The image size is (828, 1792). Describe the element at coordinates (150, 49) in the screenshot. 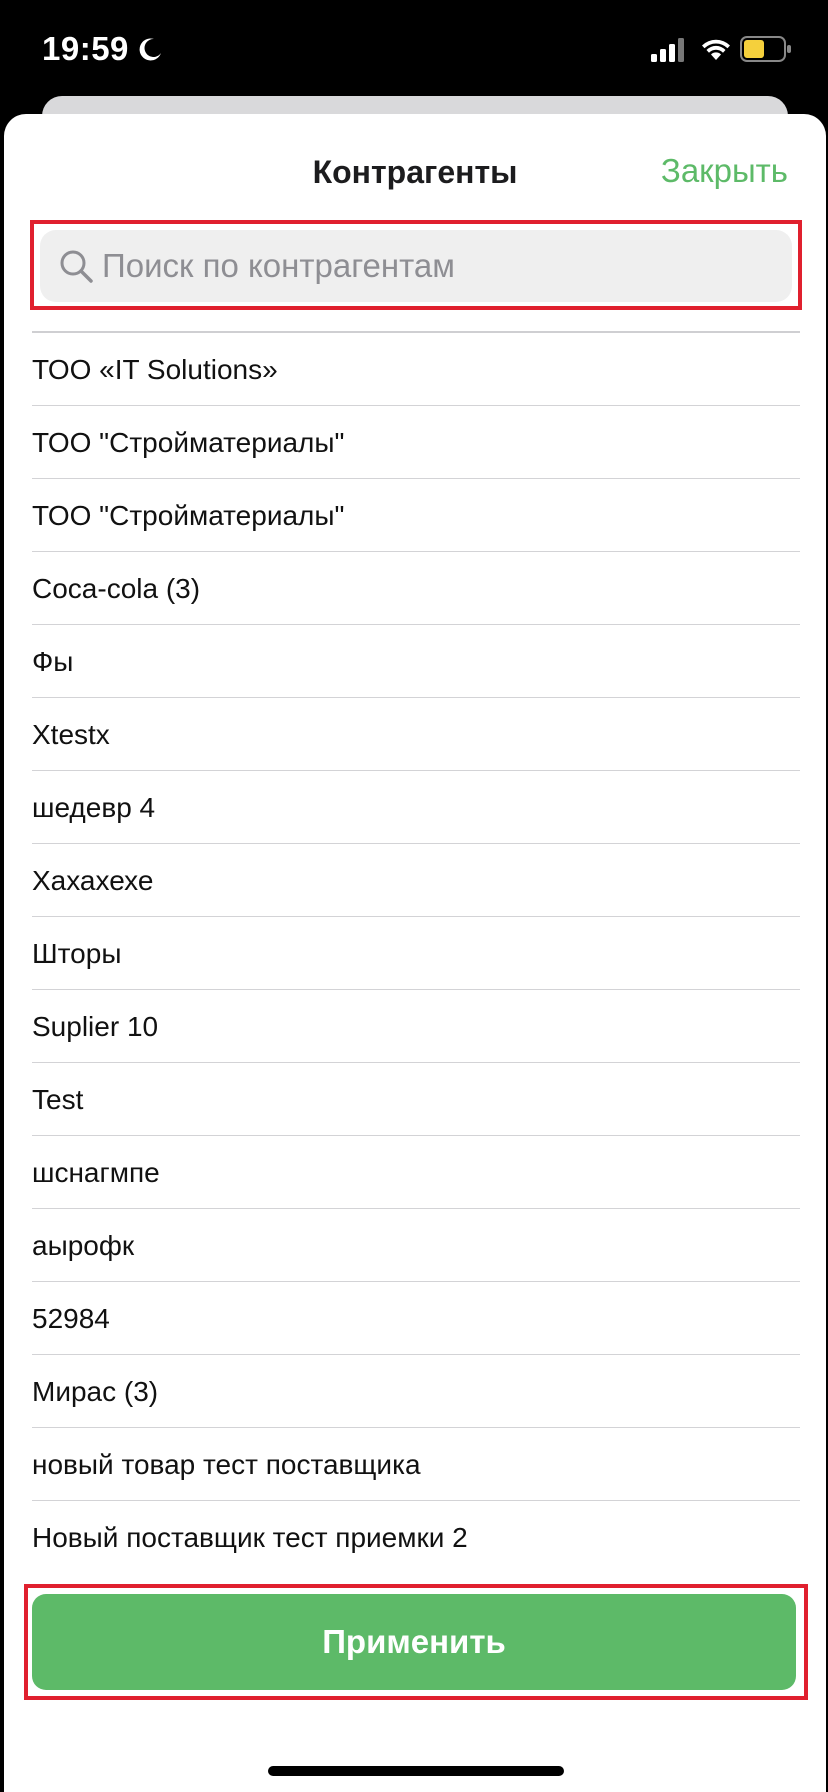

I see `moon-icon` at that location.